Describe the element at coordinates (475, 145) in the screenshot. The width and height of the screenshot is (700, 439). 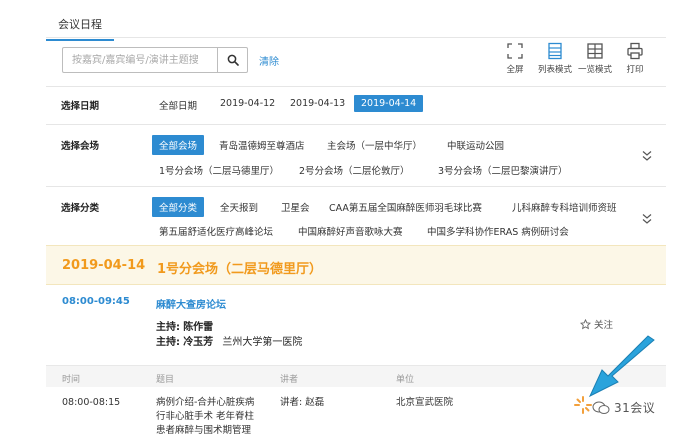
I see `venue-option-sports-park: 中联运动公园` at that location.